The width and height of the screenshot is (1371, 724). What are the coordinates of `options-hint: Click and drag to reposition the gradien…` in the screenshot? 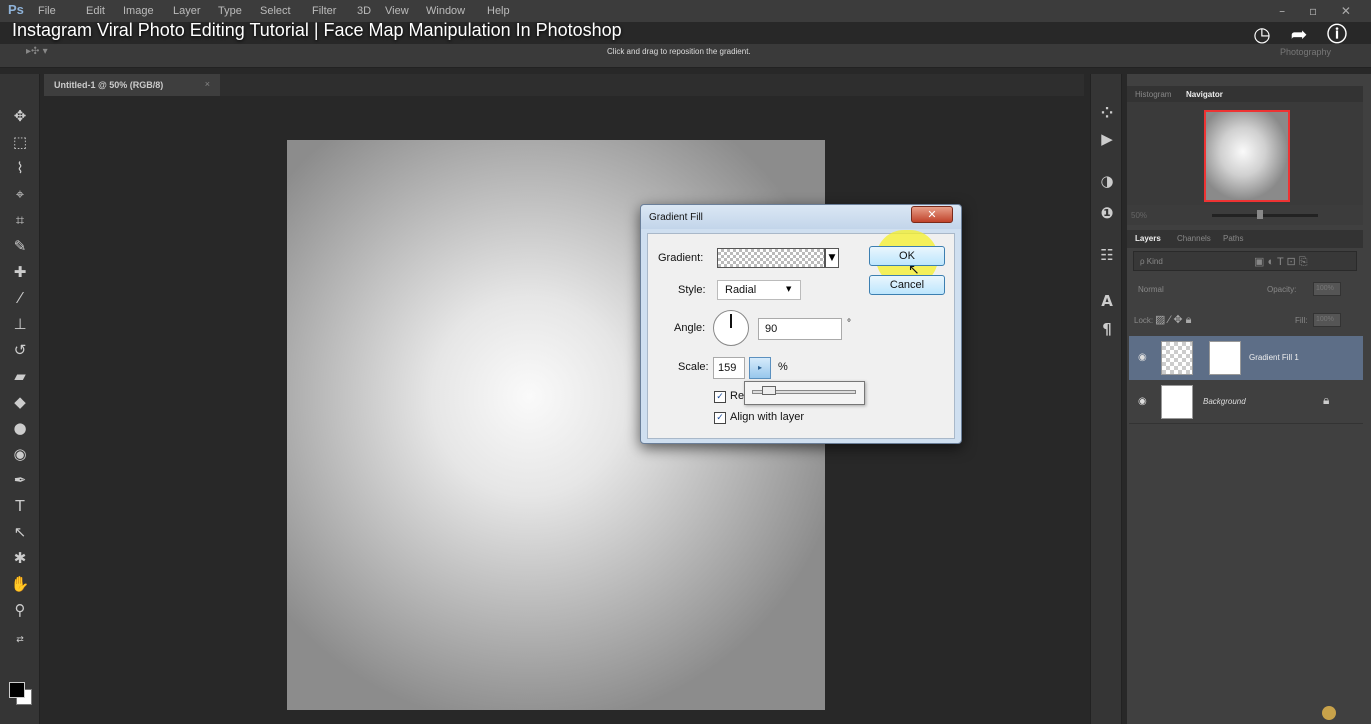 It's located at (679, 51).